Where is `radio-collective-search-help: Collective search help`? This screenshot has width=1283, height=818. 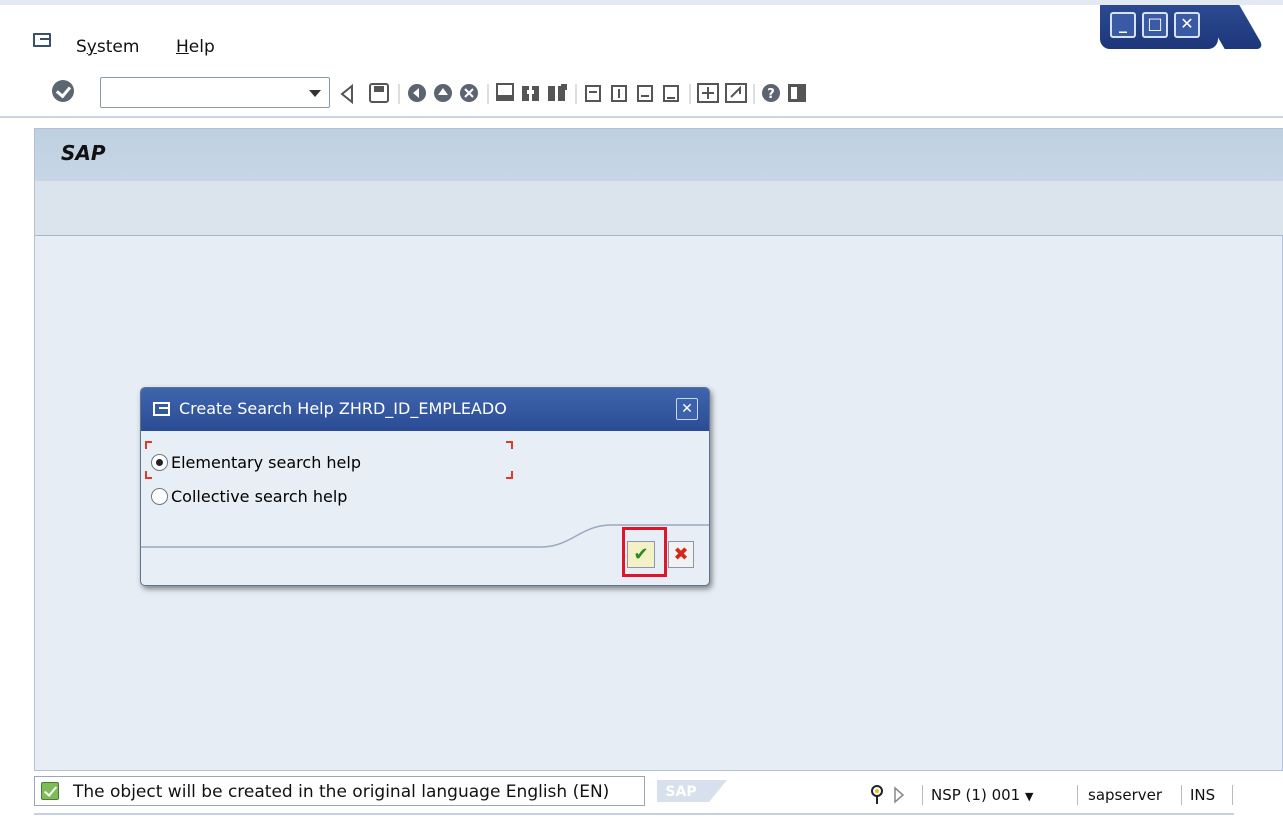 radio-collective-search-help: Collective search help is located at coordinates (249, 496).